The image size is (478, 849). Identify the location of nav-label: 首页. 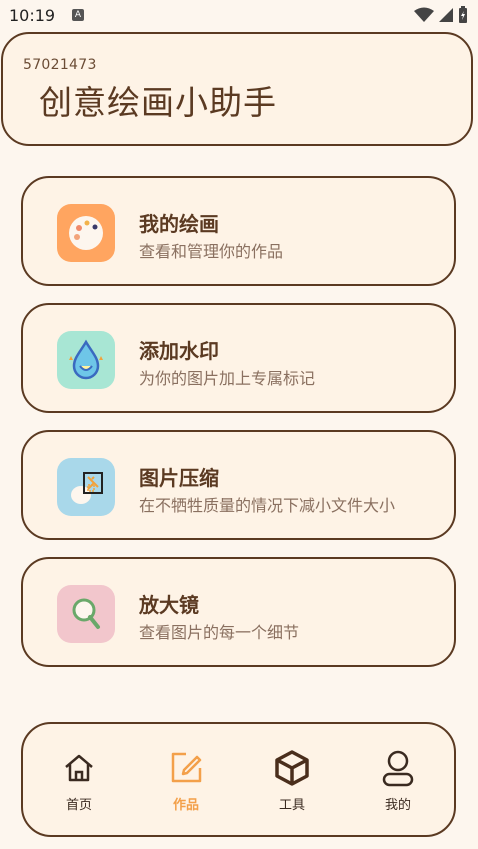
(78, 805).